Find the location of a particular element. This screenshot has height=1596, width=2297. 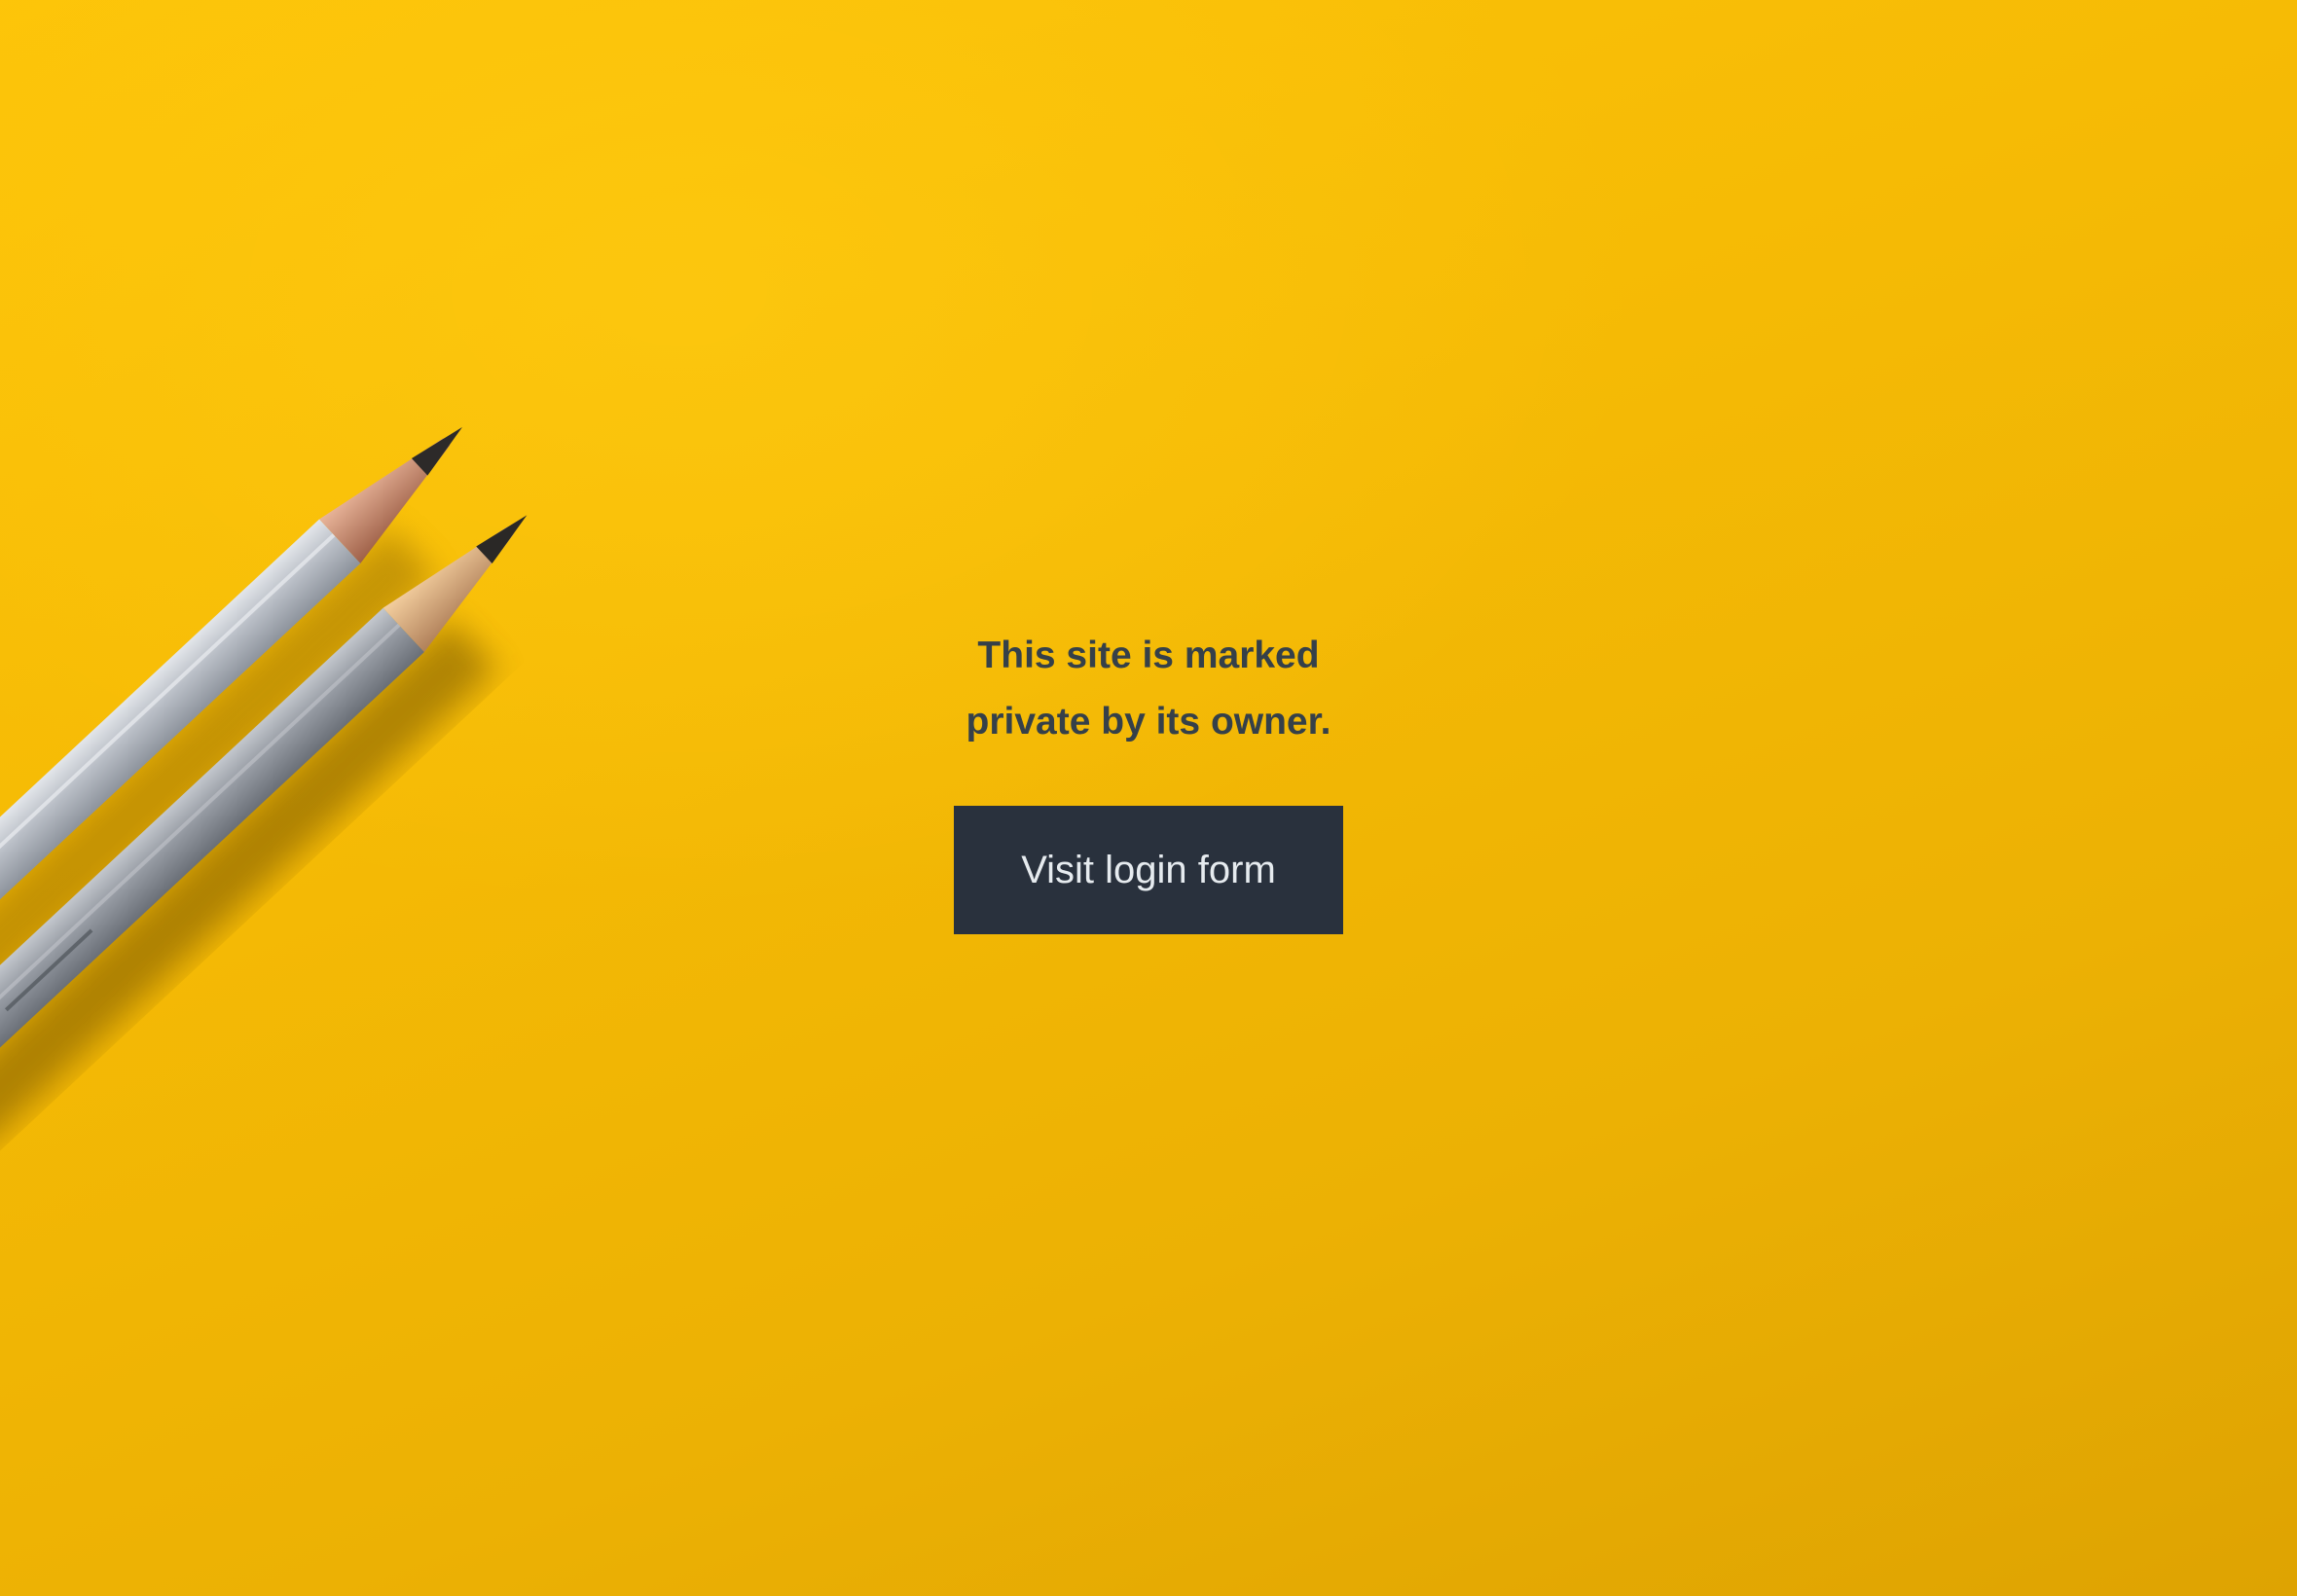

visit-login-form-button: Visit login form is located at coordinates (1148, 870).